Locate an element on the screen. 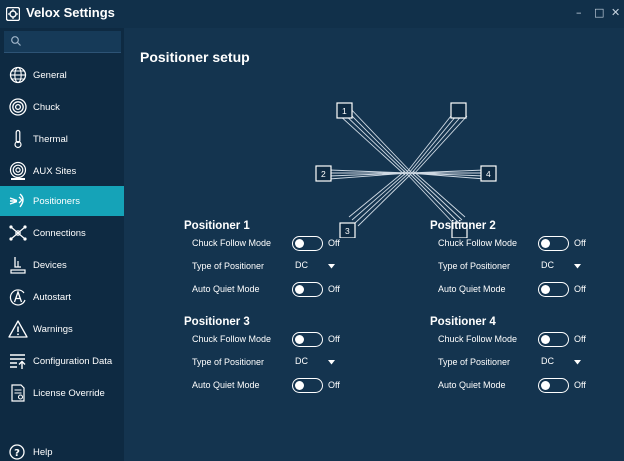 This screenshot has height=461, width=624. sidebar-item-aux-sites: AUX Sites is located at coordinates (62, 171).